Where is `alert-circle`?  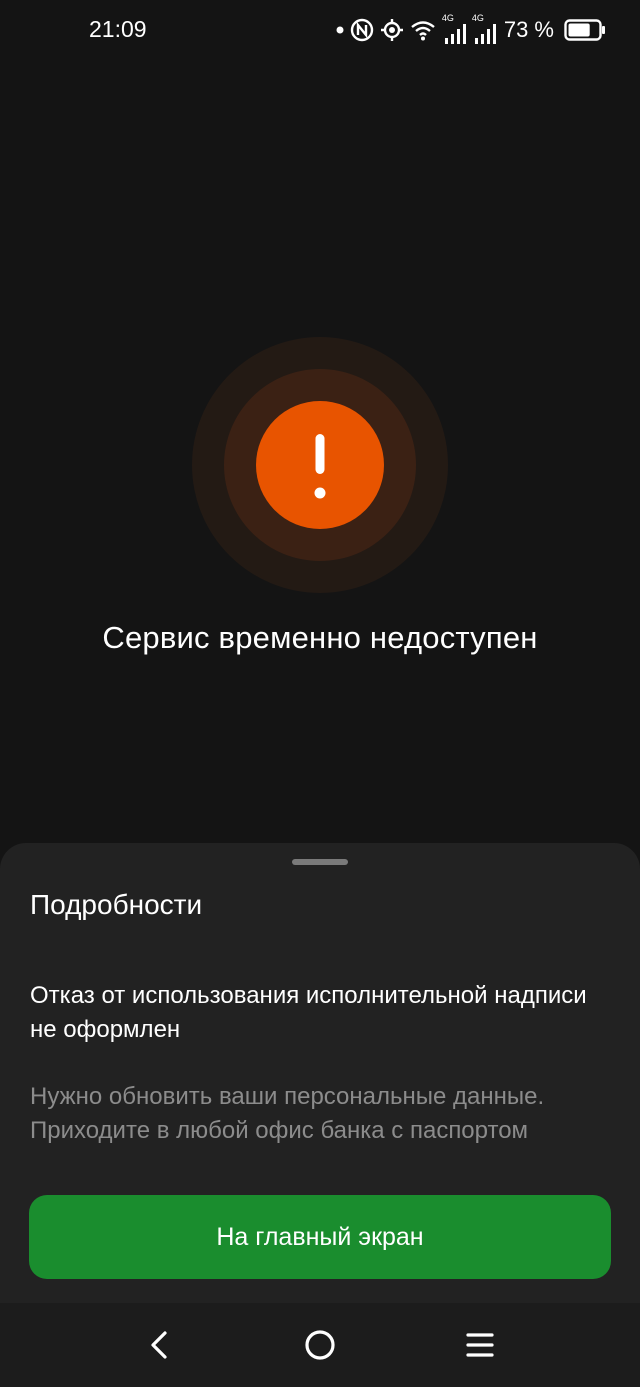 alert-circle is located at coordinates (320, 465).